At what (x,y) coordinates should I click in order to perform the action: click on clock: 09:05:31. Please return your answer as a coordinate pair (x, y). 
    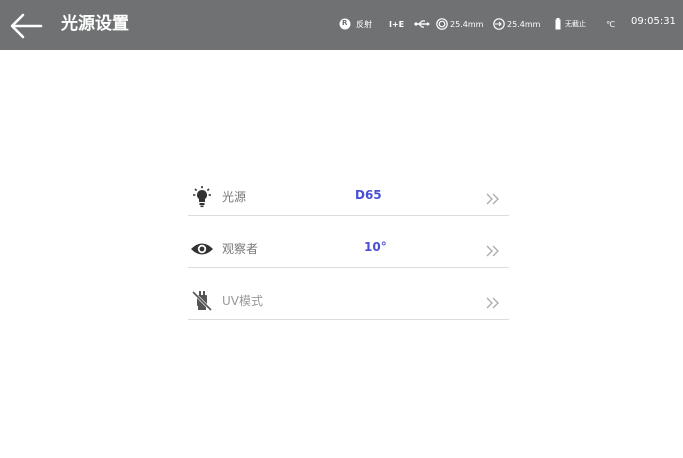
    Looking at the image, I should click on (653, 21).